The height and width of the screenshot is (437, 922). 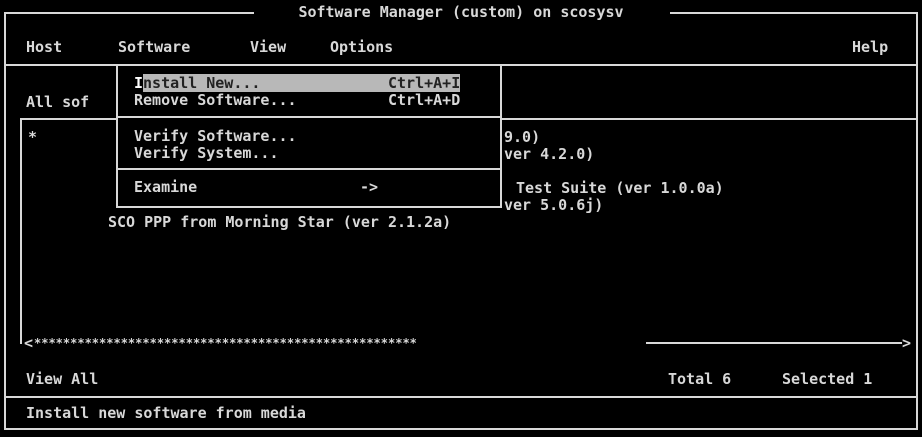 What do you see at coordinates (166, 187) in the screenshot?
I see `examine-label: Examine` at bounding box center [166, 187].